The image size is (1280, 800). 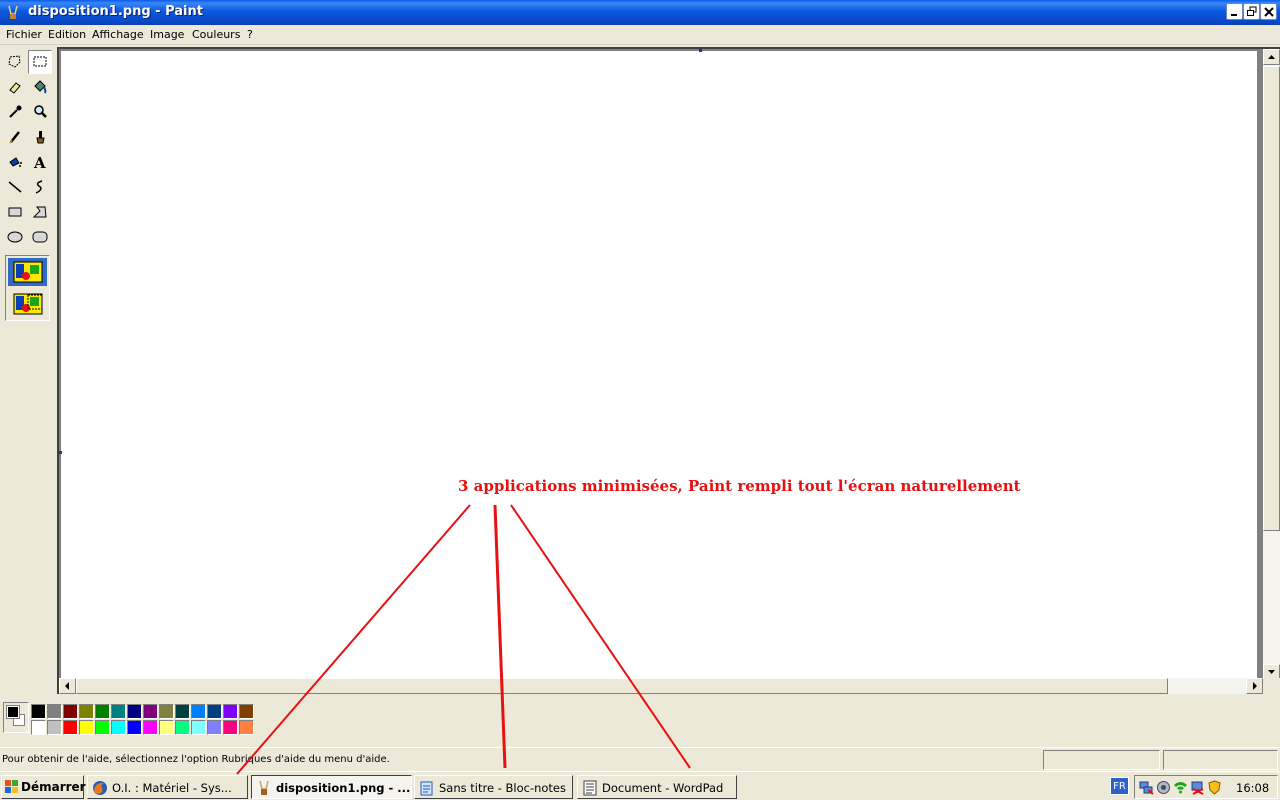 I want to click on system-tray: 16:08, so click(x=1206, y=787).